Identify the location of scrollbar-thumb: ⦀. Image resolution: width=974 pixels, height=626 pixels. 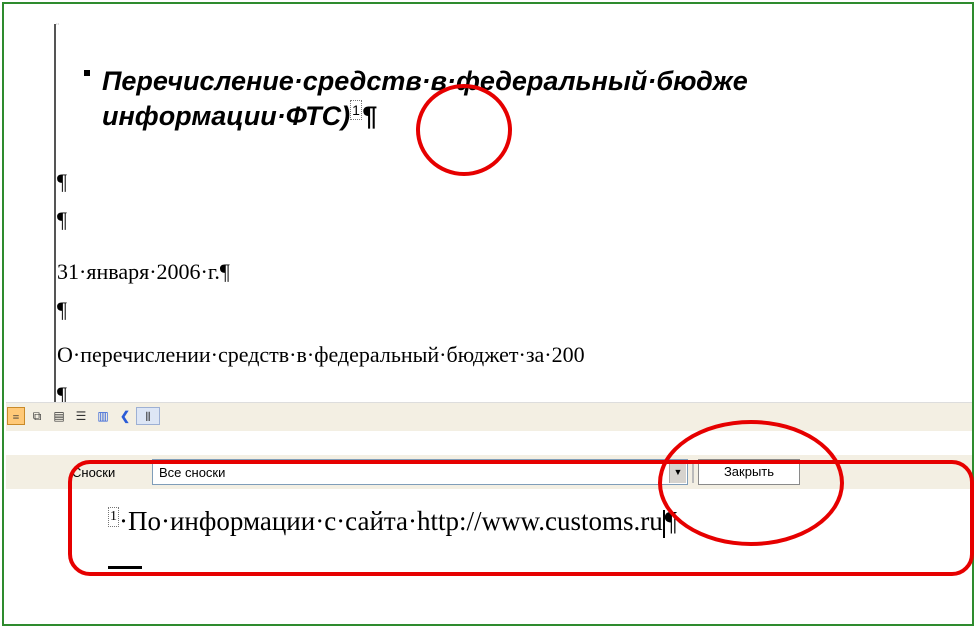
(148, 416).